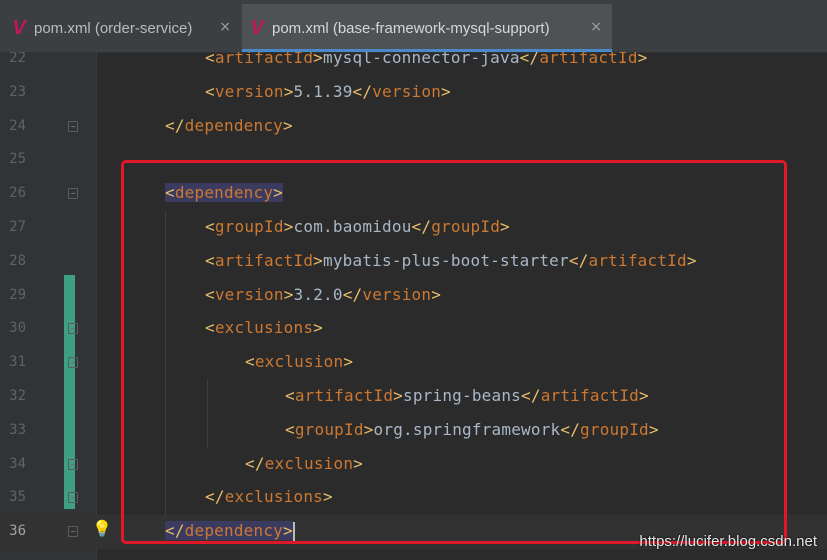  Describe the element at coordinates (17, 294) in the screenshot. I see `line-number: 29` at that location.